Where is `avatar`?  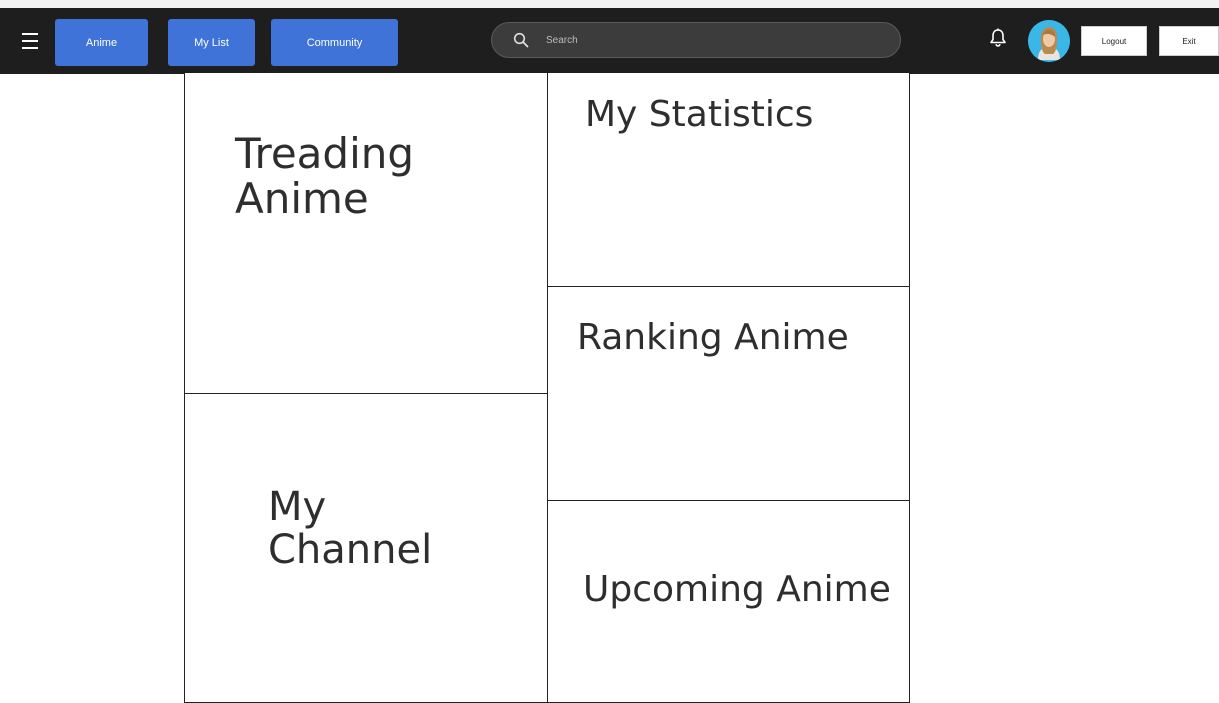 avatar is located at coordinates (1049, 41).